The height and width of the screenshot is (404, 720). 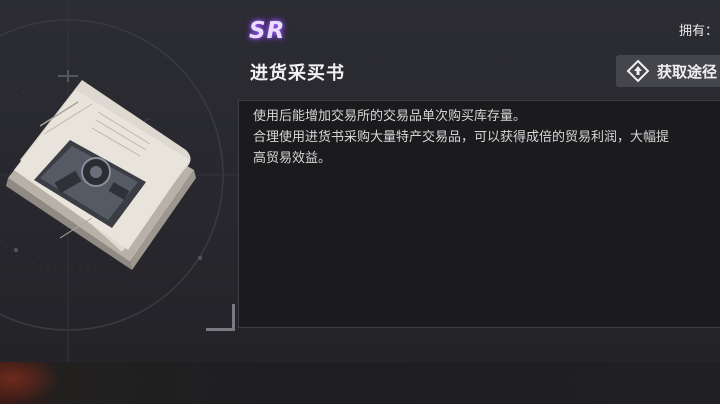 What do you see at coordinates (220, 317) in the screenshot?
I see `corner-bracket` at bounding box center [220, 317].